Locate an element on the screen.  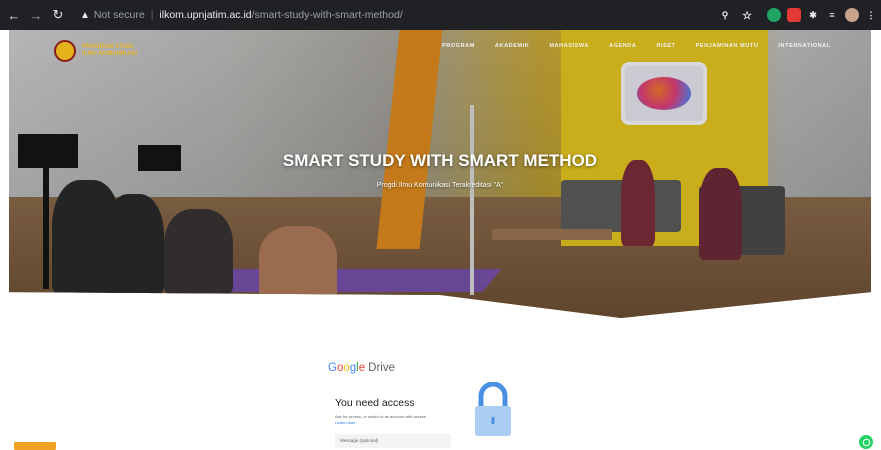
queue-icon: ≡ is located at coordinates (832, 15).